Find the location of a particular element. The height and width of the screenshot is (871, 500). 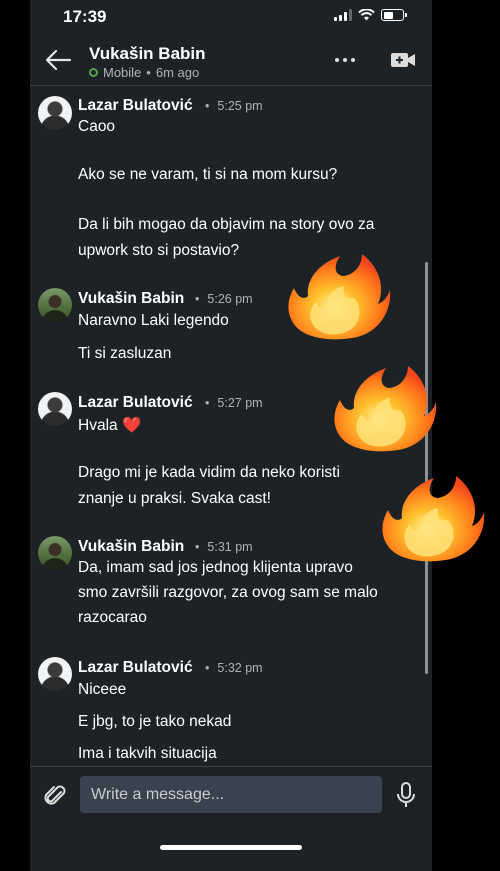

back-arrow-icon is located at coordinates (58, 60).